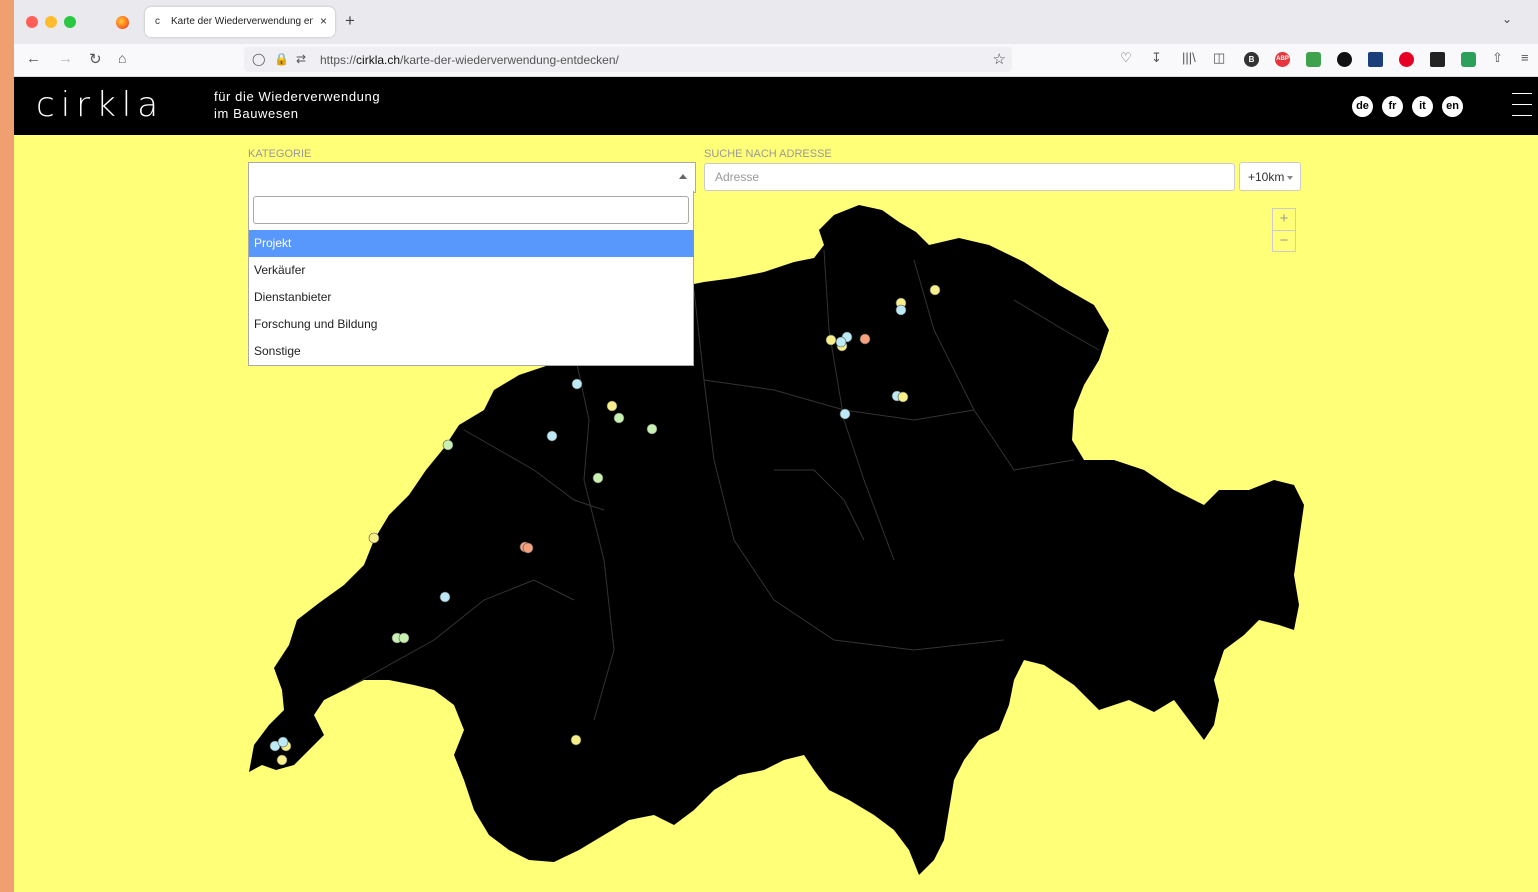 The height and width of the screenshot is (892, 1538). Describe the element at coordinates (33, 58) in the screenshot. I see `back-arrow-icon: ←` at that location.